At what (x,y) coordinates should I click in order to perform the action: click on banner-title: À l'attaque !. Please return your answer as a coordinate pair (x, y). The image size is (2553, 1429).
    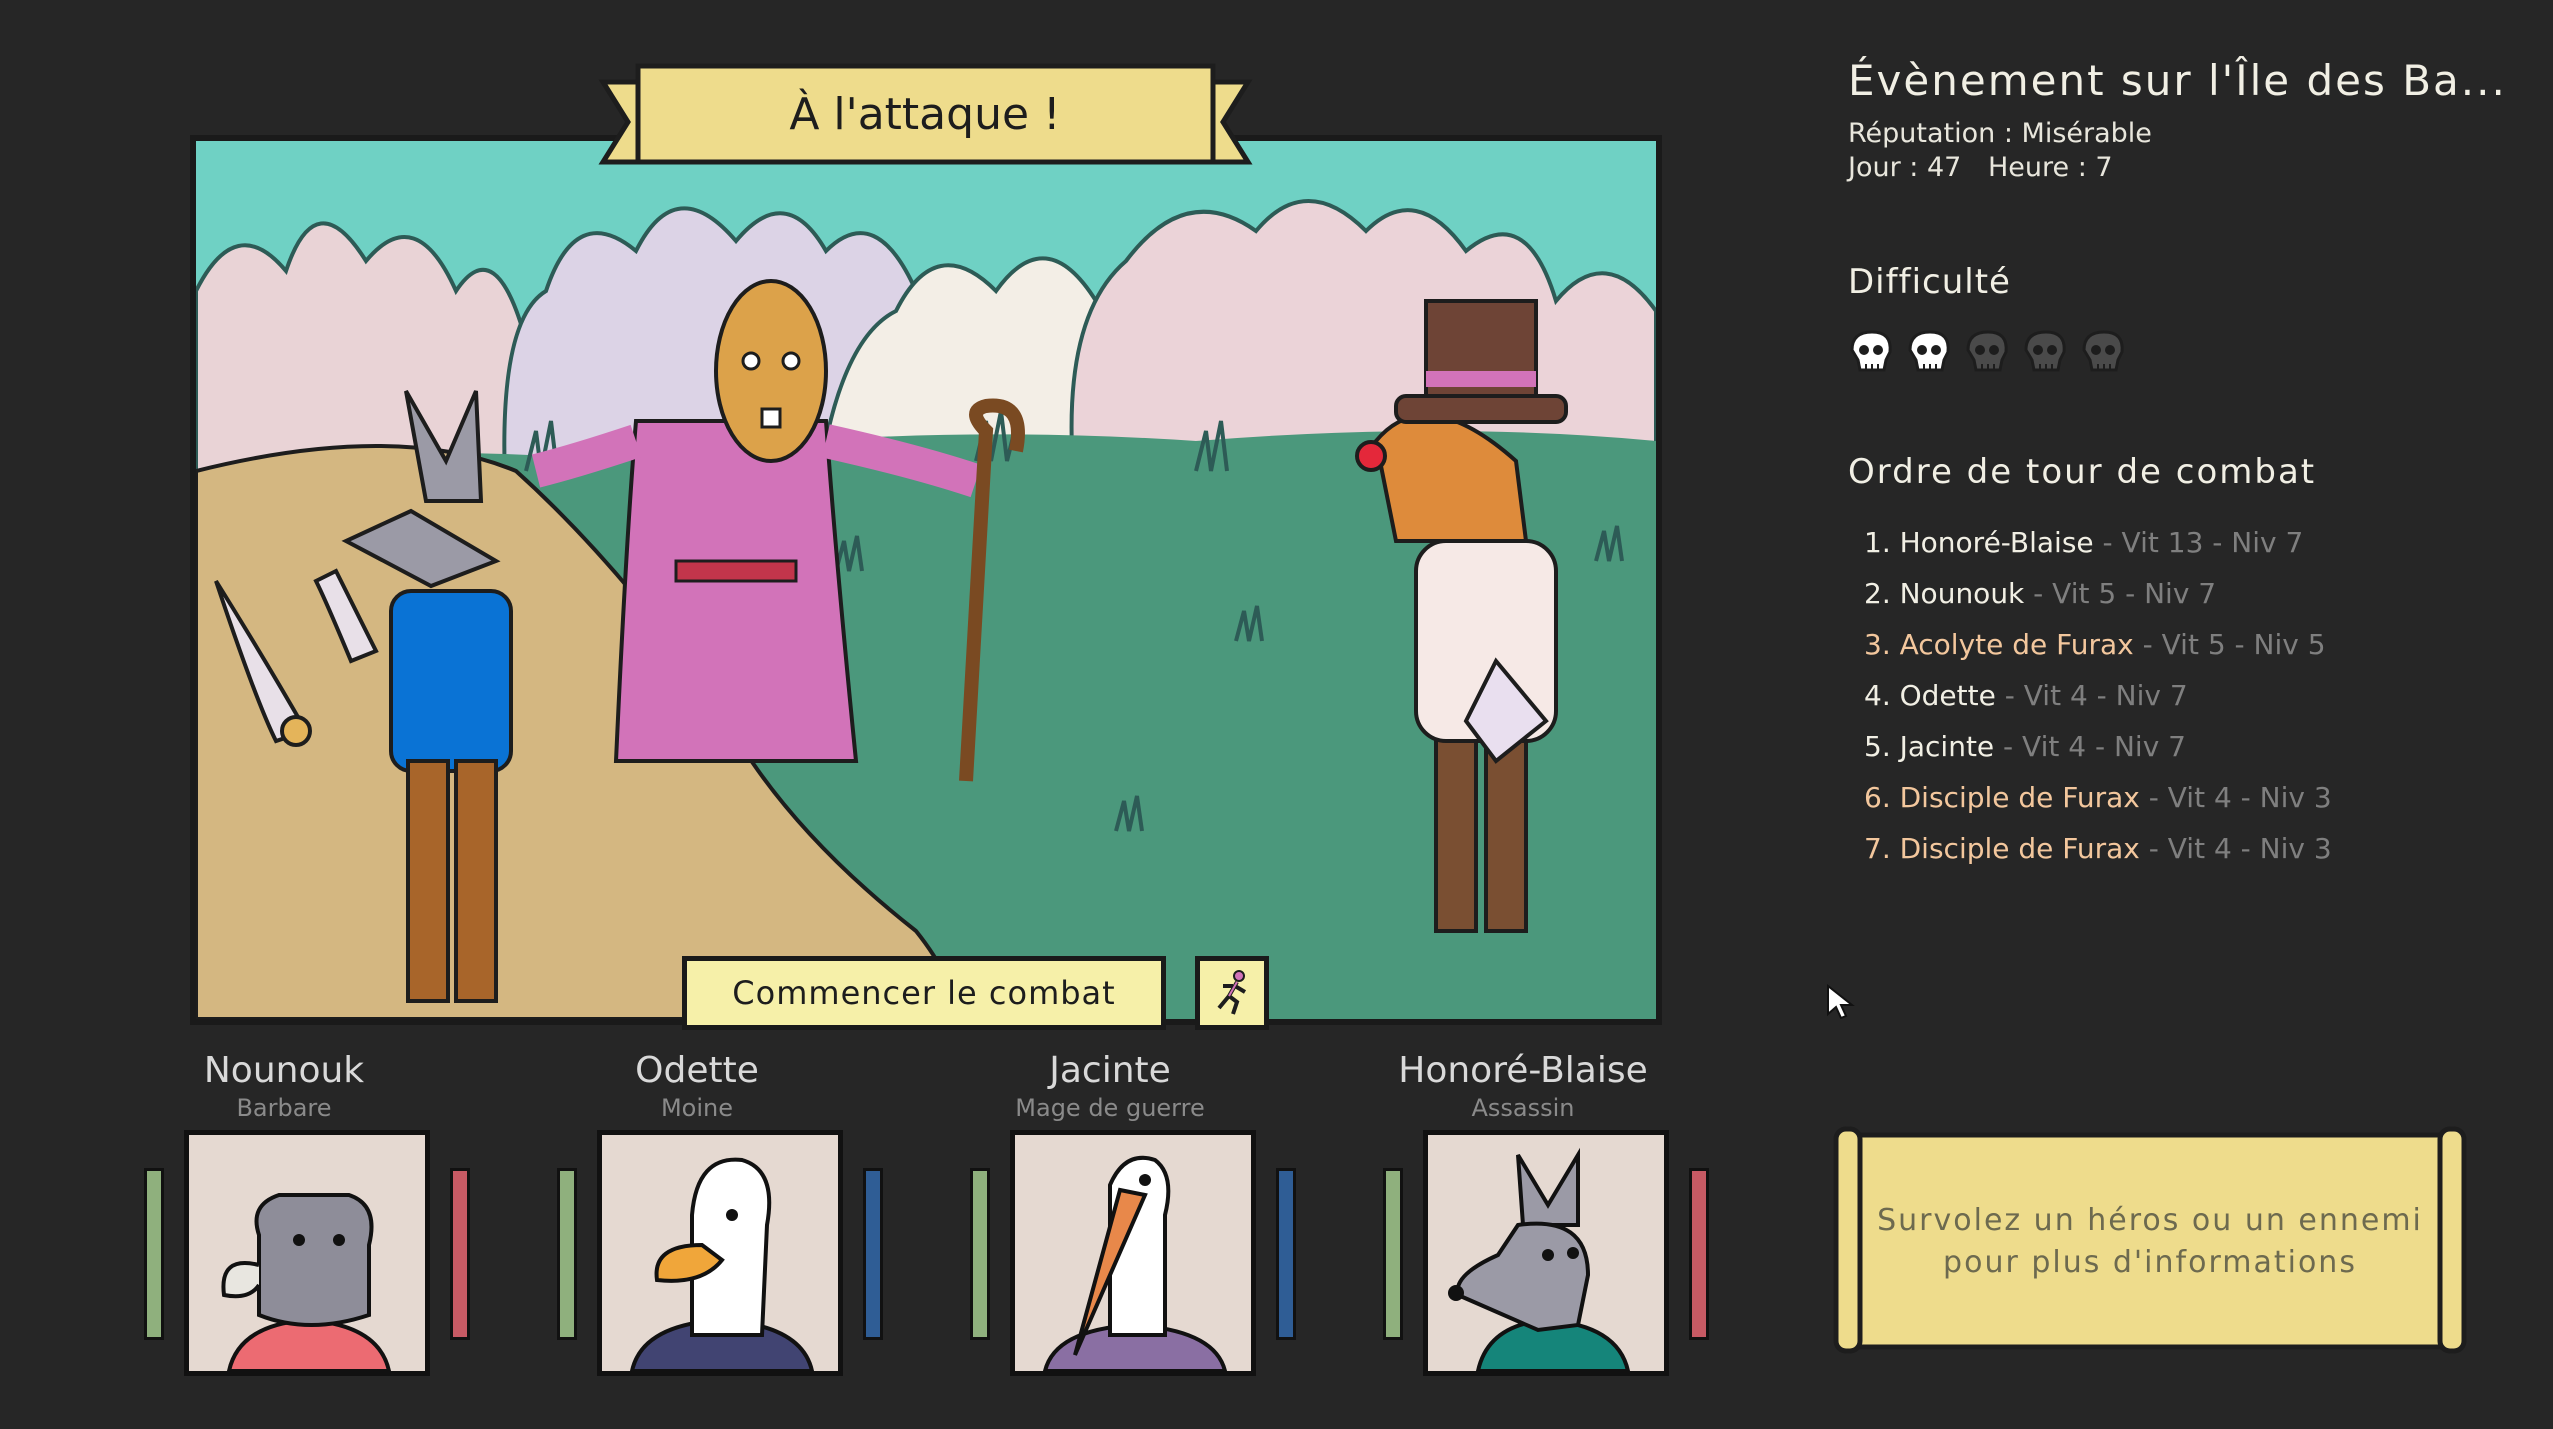
    Looking at the image, I should click on (925, 114).